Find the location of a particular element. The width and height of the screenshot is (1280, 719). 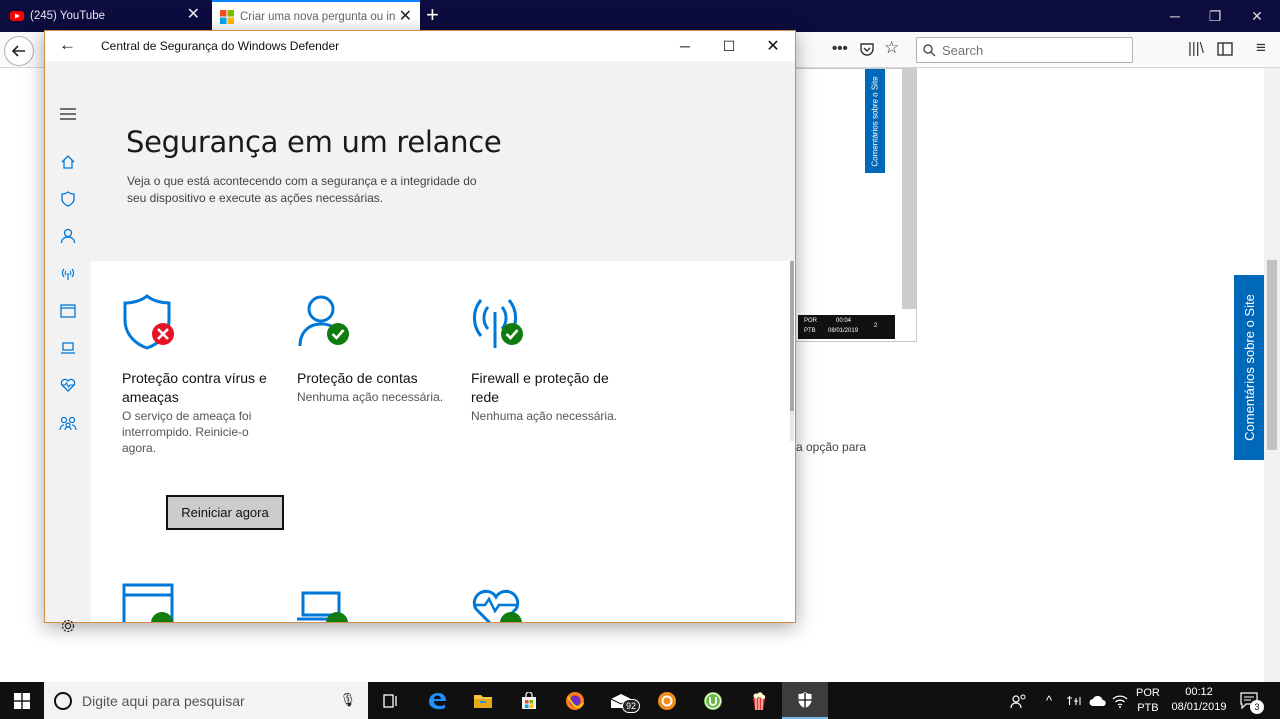

clock-time: 00:12 is located at coordinates (1199, 692).